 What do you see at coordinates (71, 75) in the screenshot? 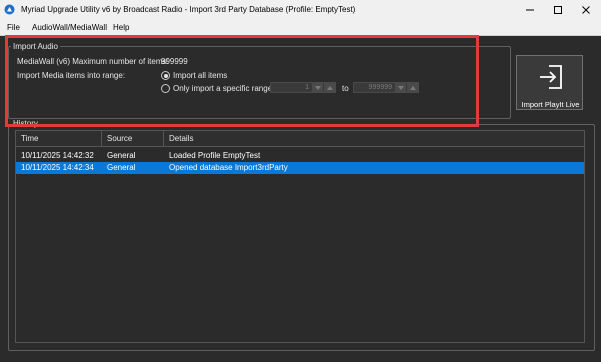
I see `import-range-label: Import Media items into range:` at bounding box center [71, 75].